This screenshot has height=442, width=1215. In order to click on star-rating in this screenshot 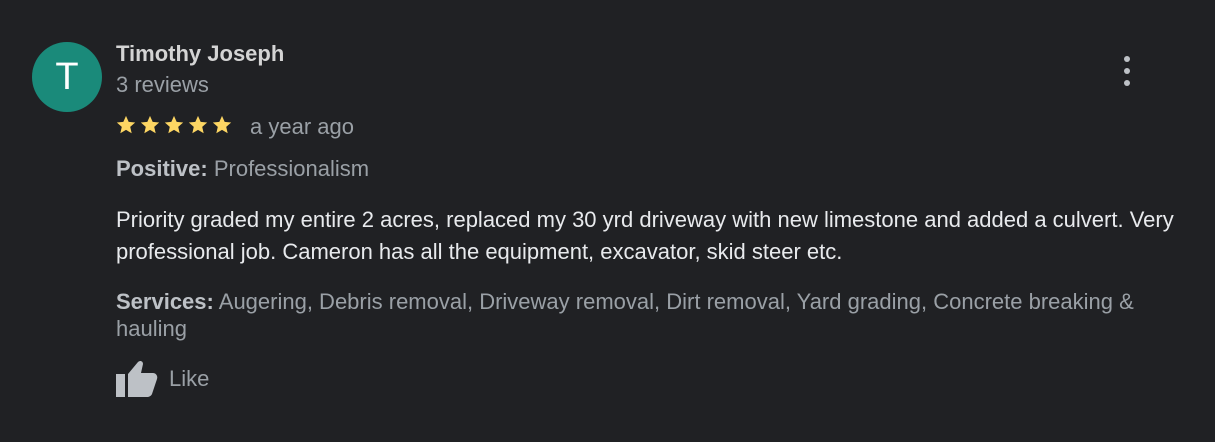, I will do `click(175, 125)`.